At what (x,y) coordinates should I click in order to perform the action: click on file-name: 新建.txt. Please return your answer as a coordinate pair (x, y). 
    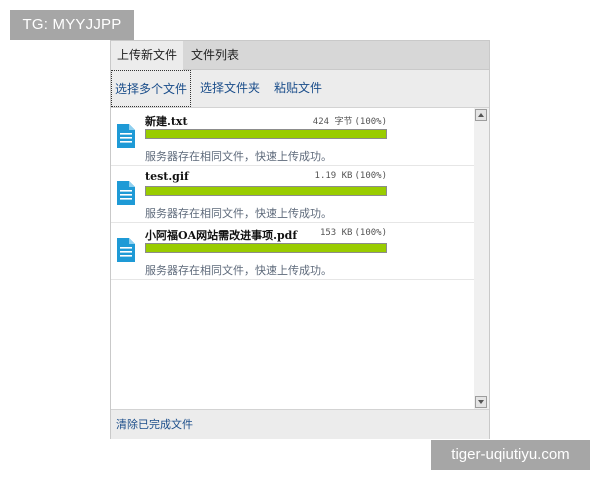
    Looking at the image, I should click on (166, 121).